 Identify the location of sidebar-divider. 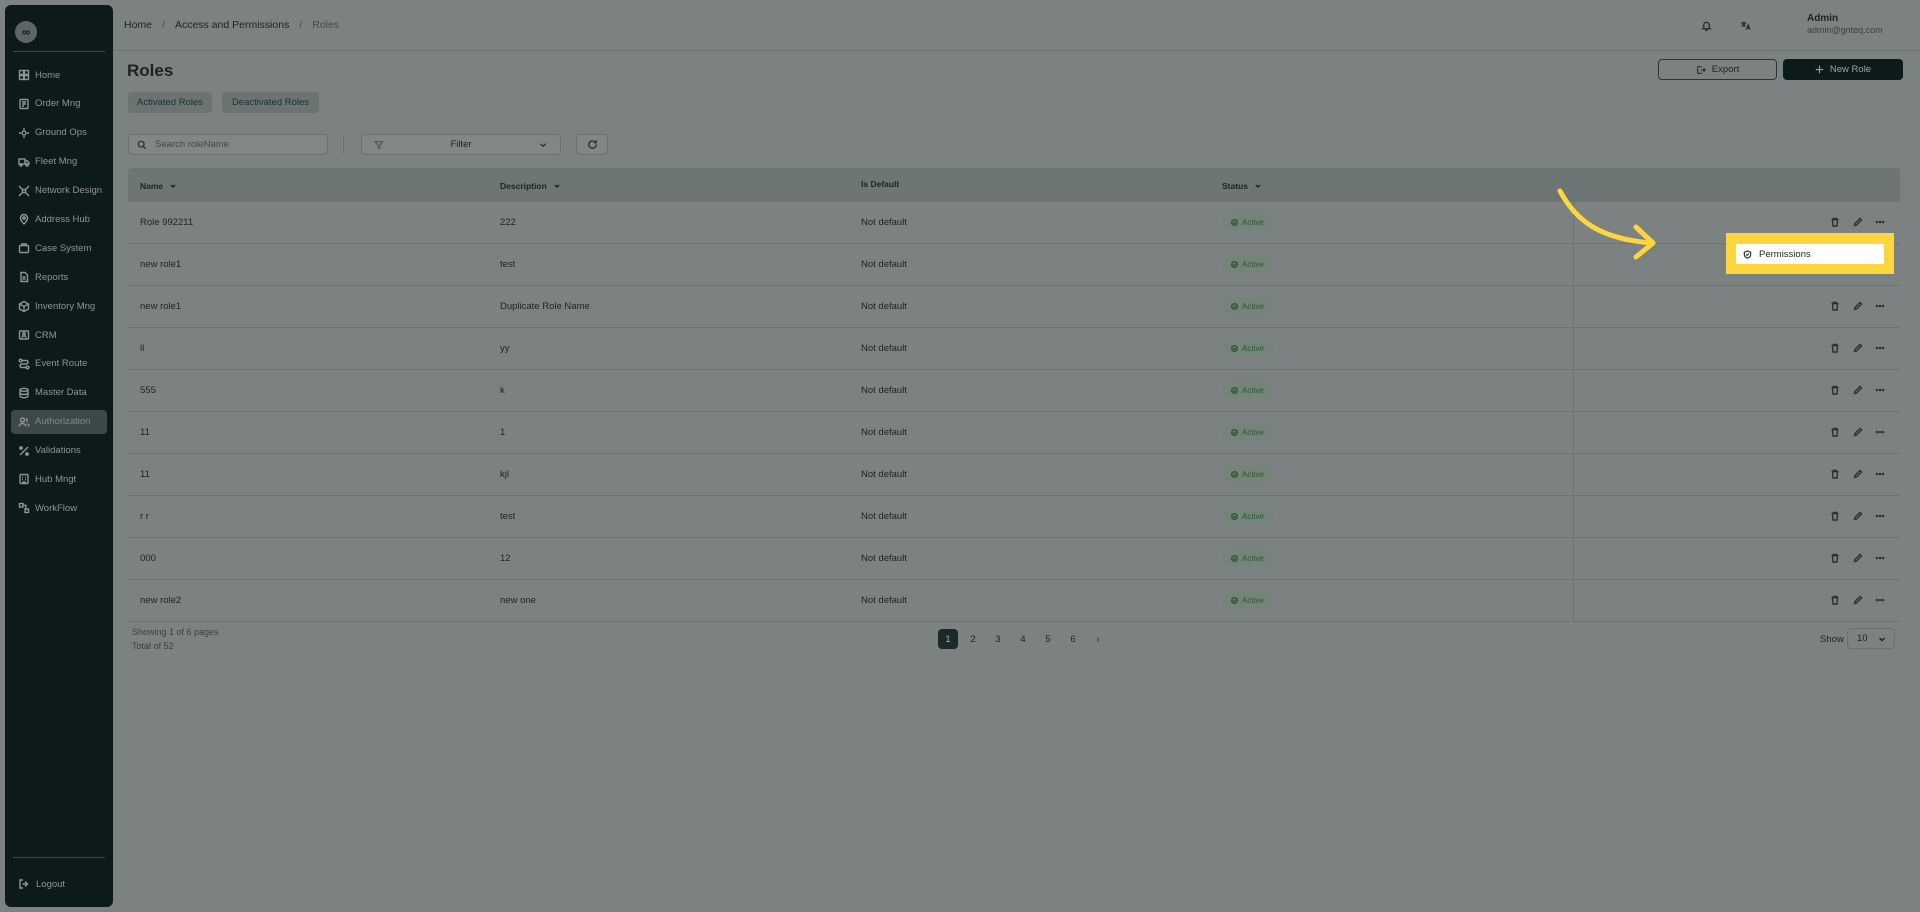
(59, 51).